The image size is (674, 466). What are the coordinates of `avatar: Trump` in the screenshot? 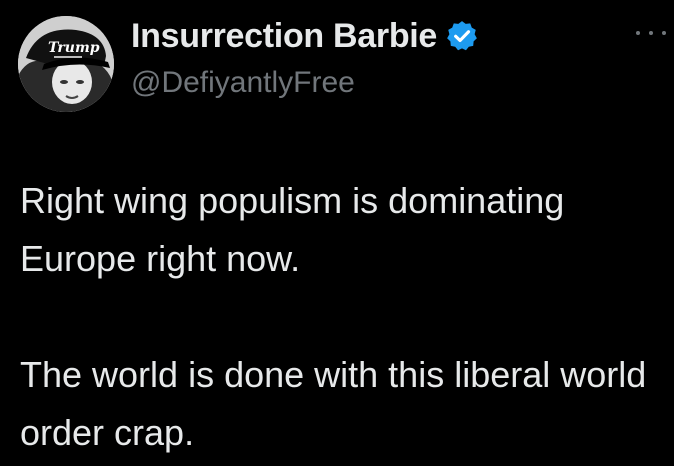 It's located at (66, 64).